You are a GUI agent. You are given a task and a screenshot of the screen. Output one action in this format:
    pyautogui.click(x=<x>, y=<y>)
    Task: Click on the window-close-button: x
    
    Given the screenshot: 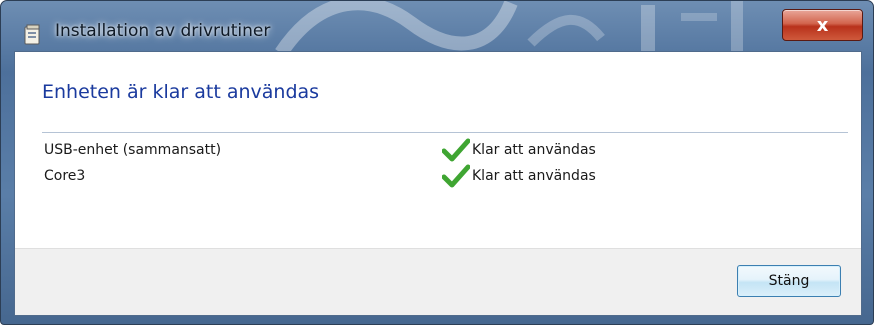 What is the action you would take?
    pyautogui.click(x=822, y=25)
    